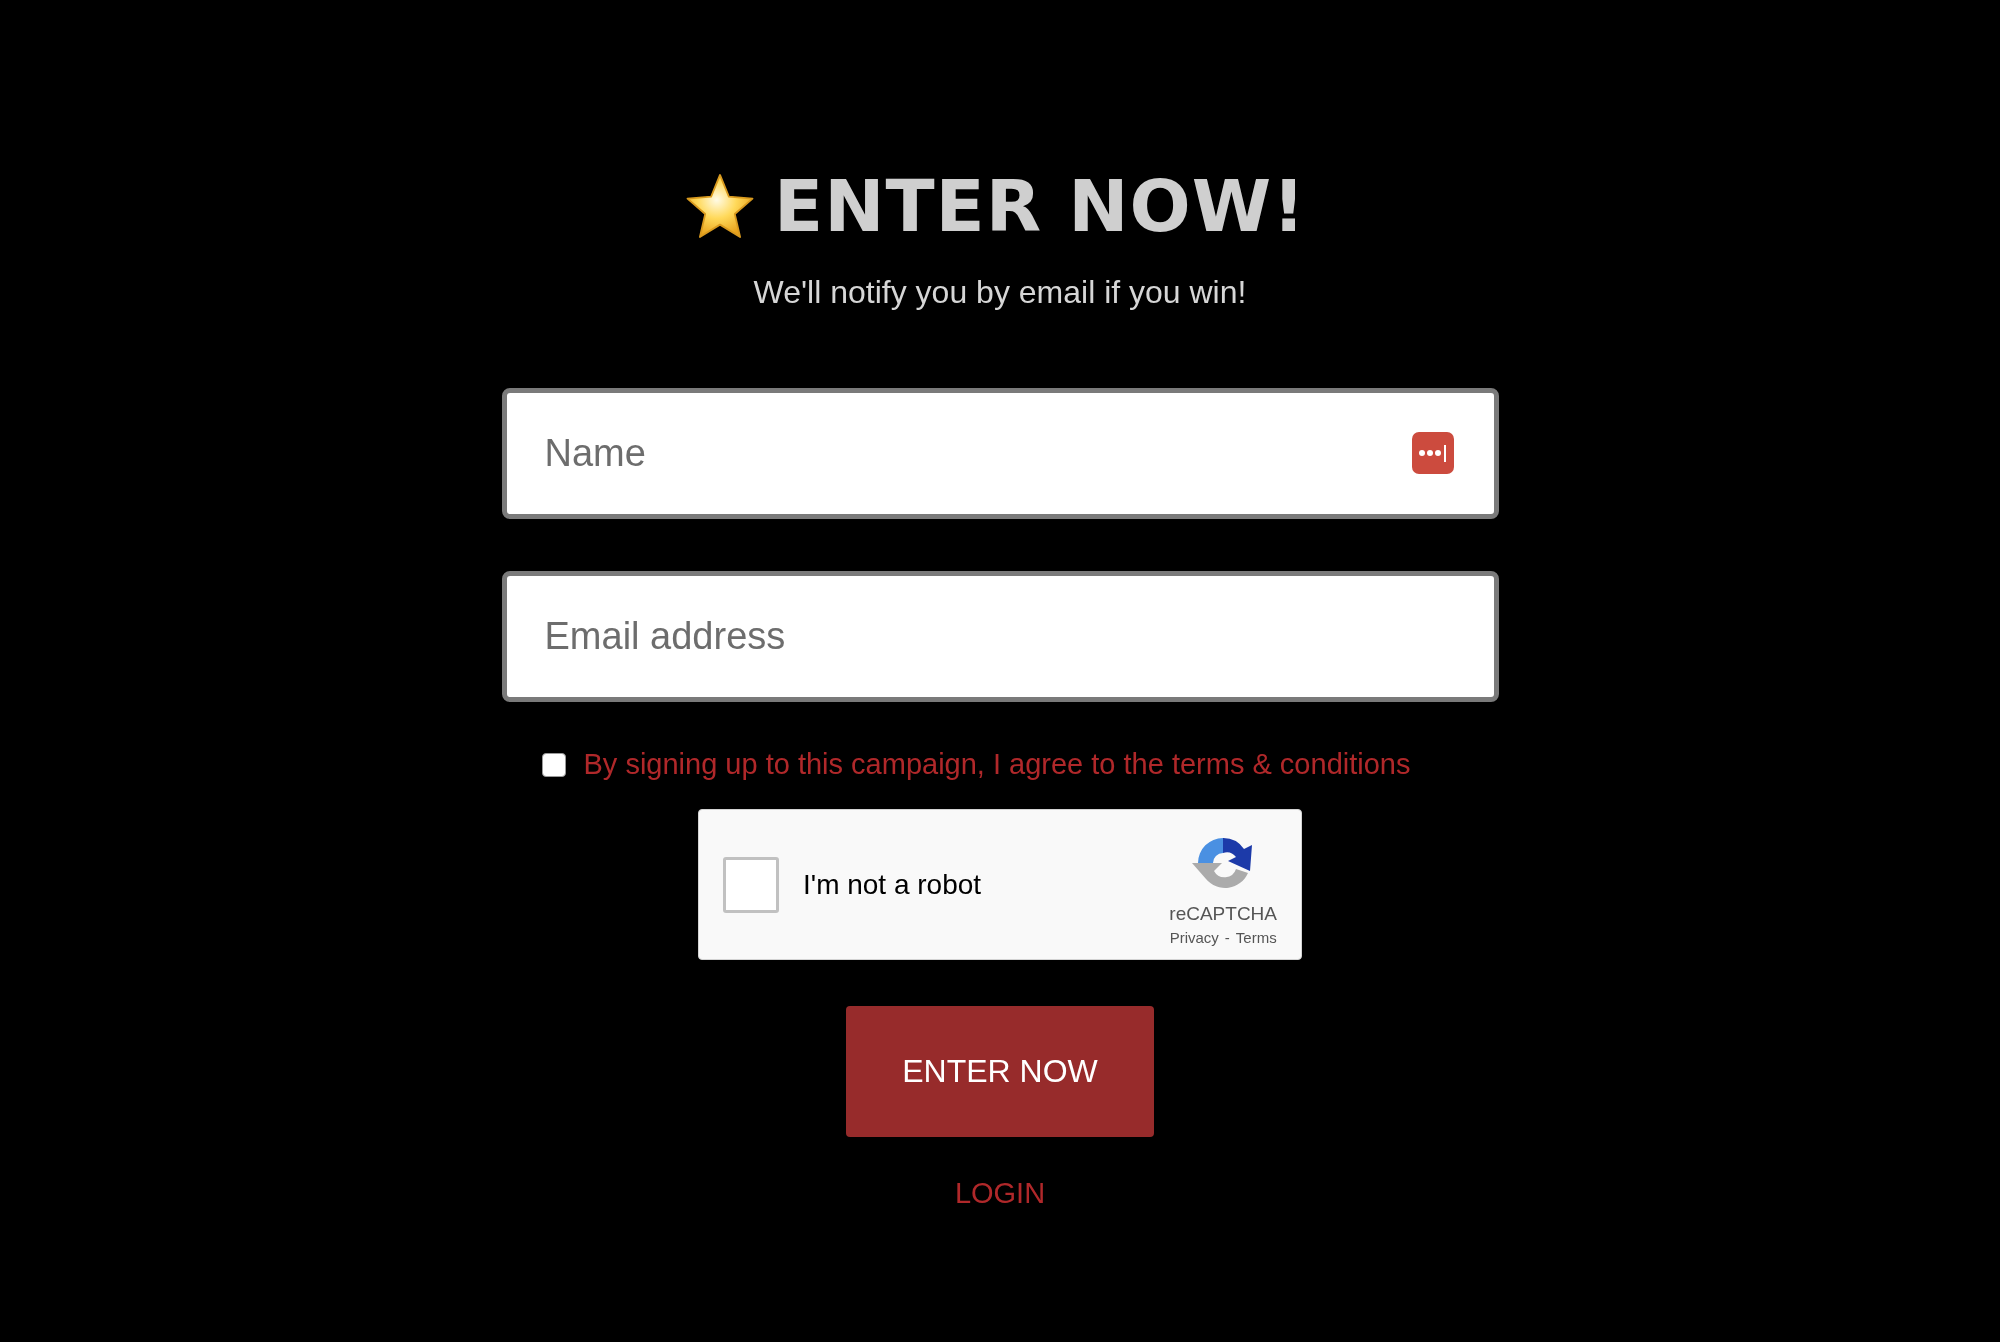 The height and width of the screenshot is (1342, 2000). Describe the element at coordinates (1432, 453) in the screenshot. I see `password-dots-icon` at that location.